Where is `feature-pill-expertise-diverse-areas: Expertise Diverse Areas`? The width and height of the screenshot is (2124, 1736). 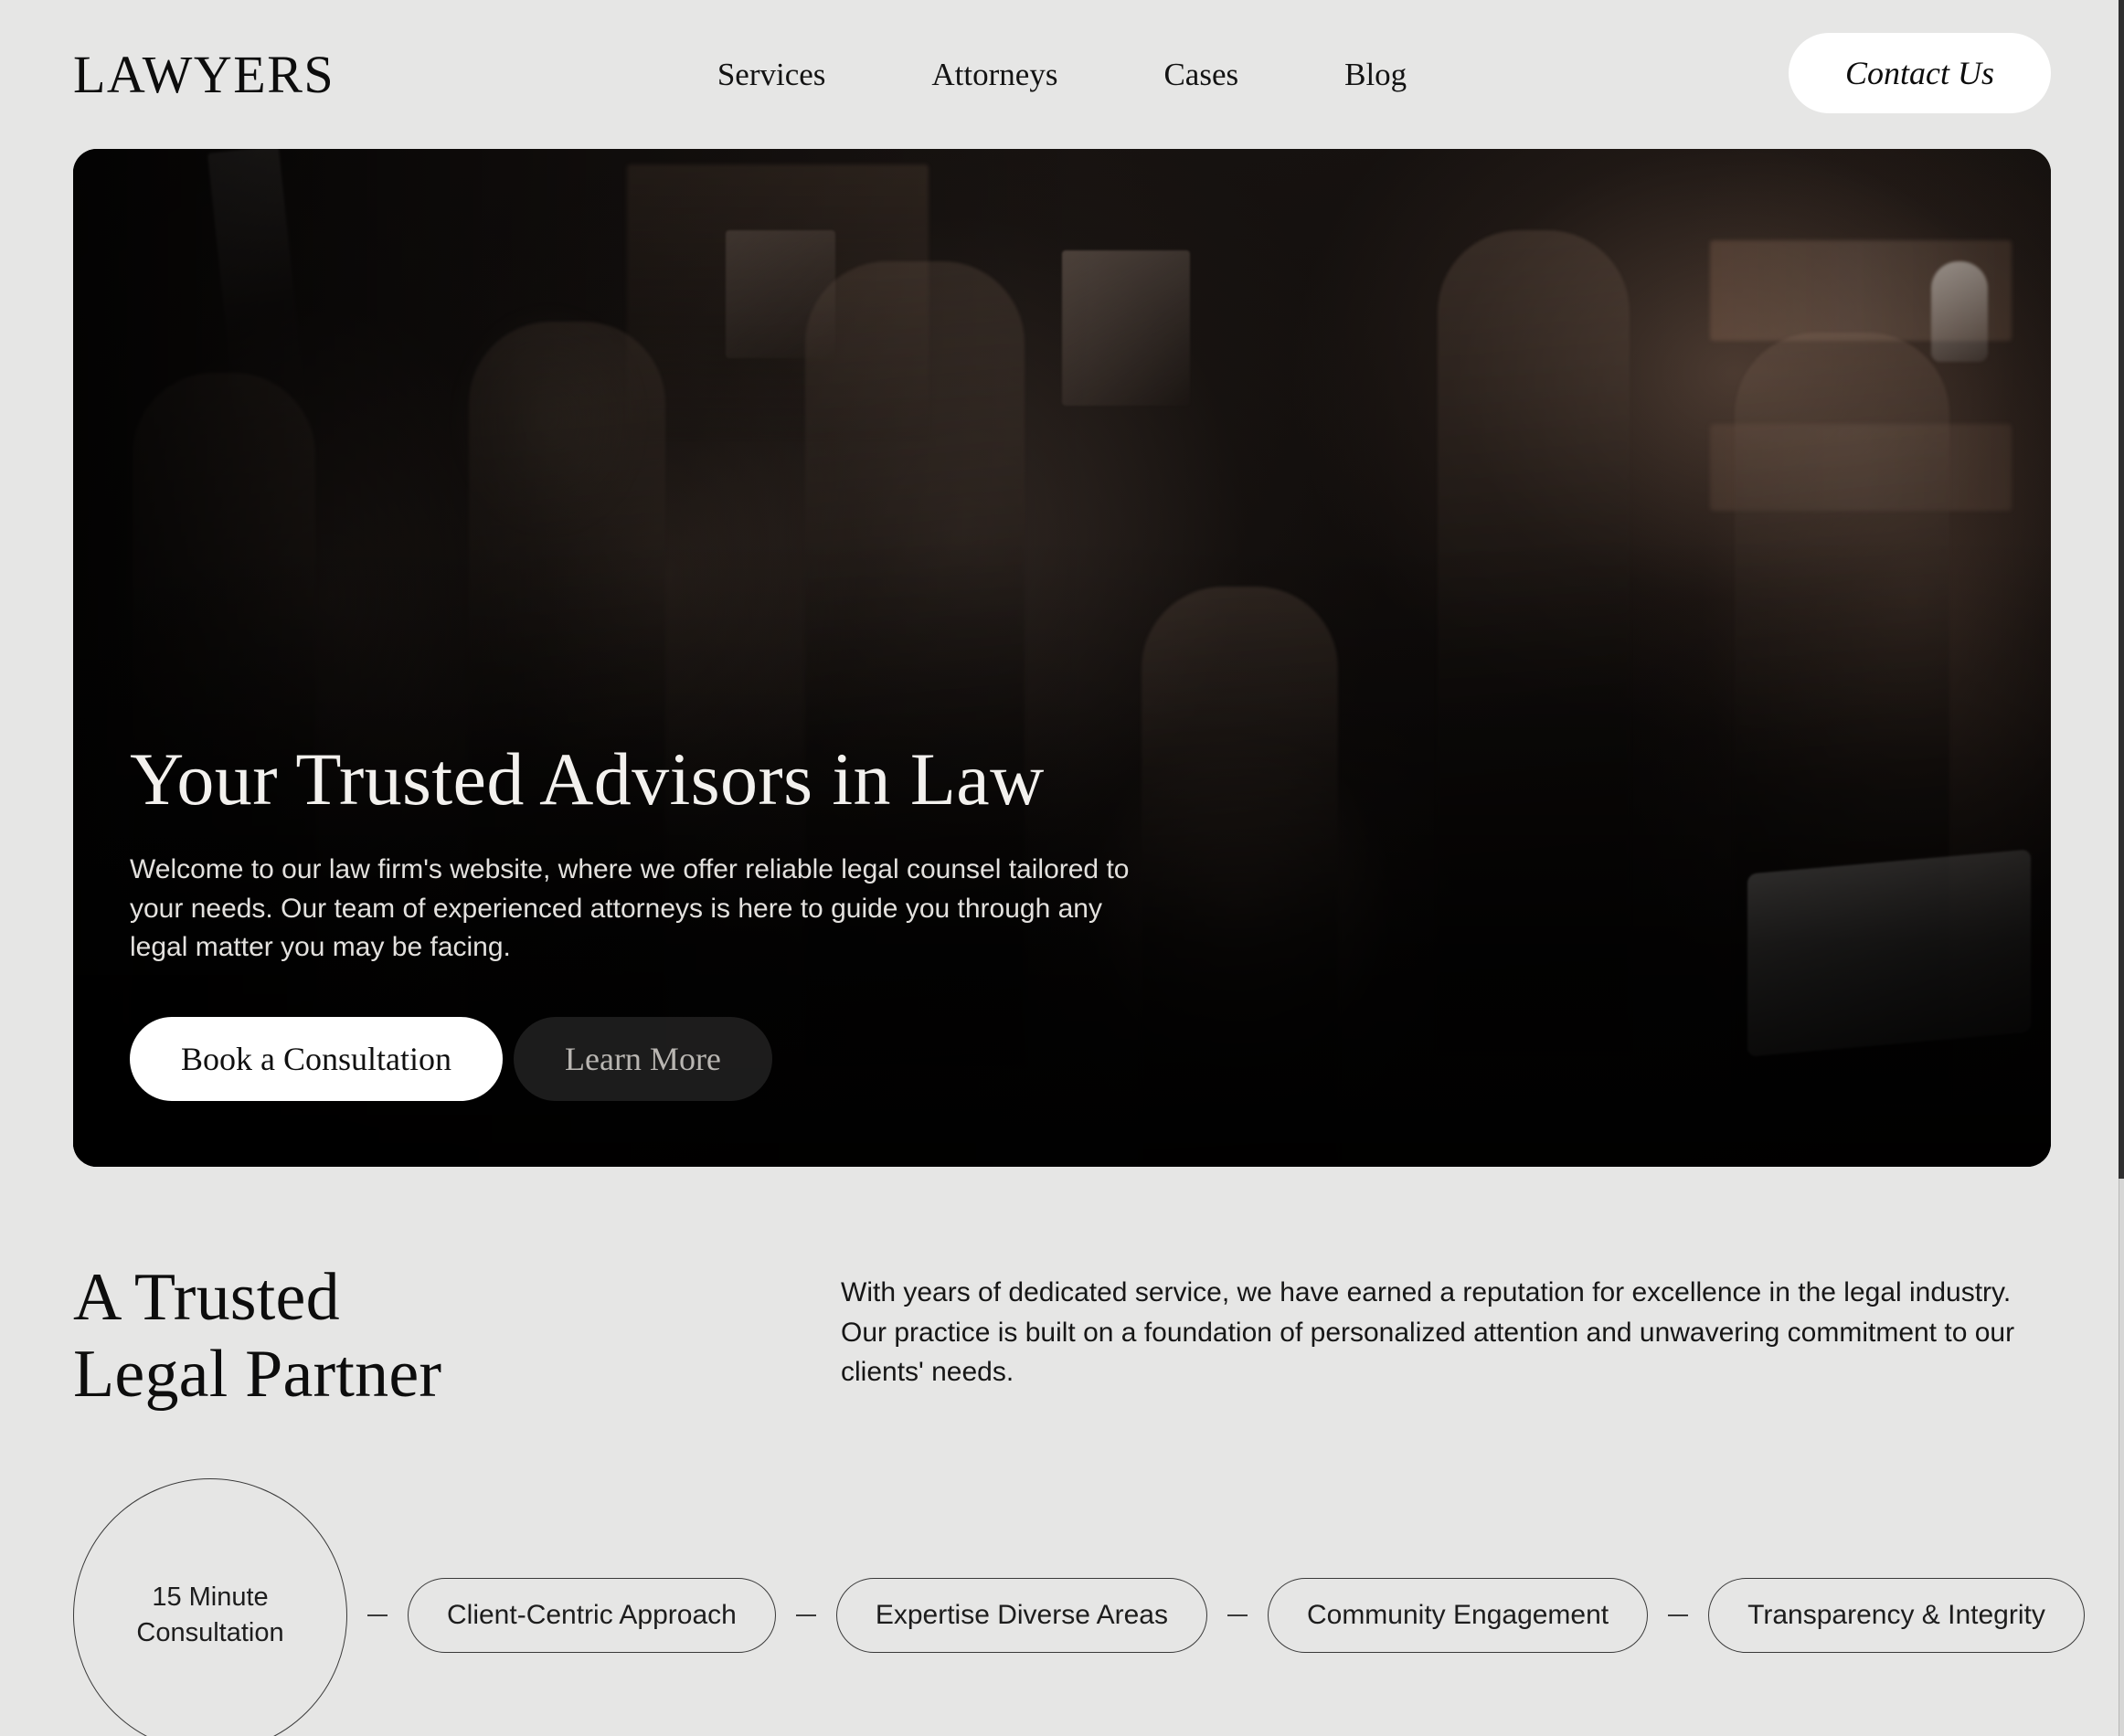
feature-pill-expertise-diverse-areas: Expertise Diverse Areas is located at coordinates (1021, 1616).